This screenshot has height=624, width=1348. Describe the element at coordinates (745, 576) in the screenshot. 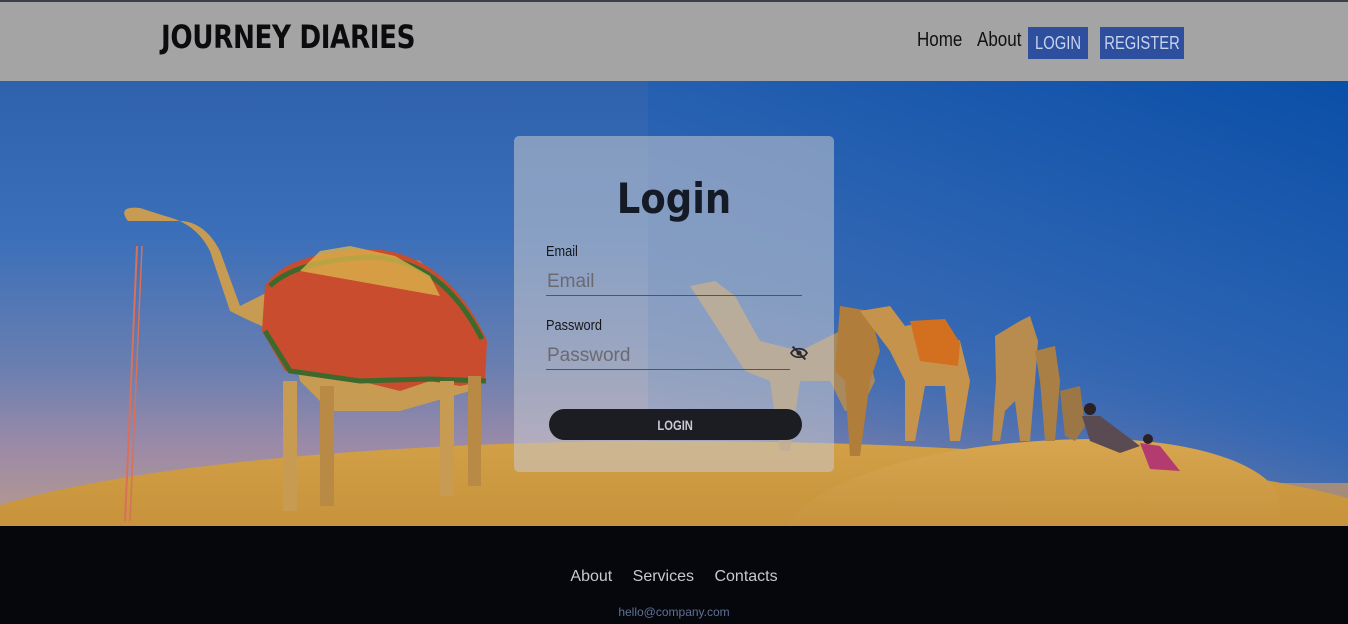

I see `footer-contacts-link: Contacts` at that location.